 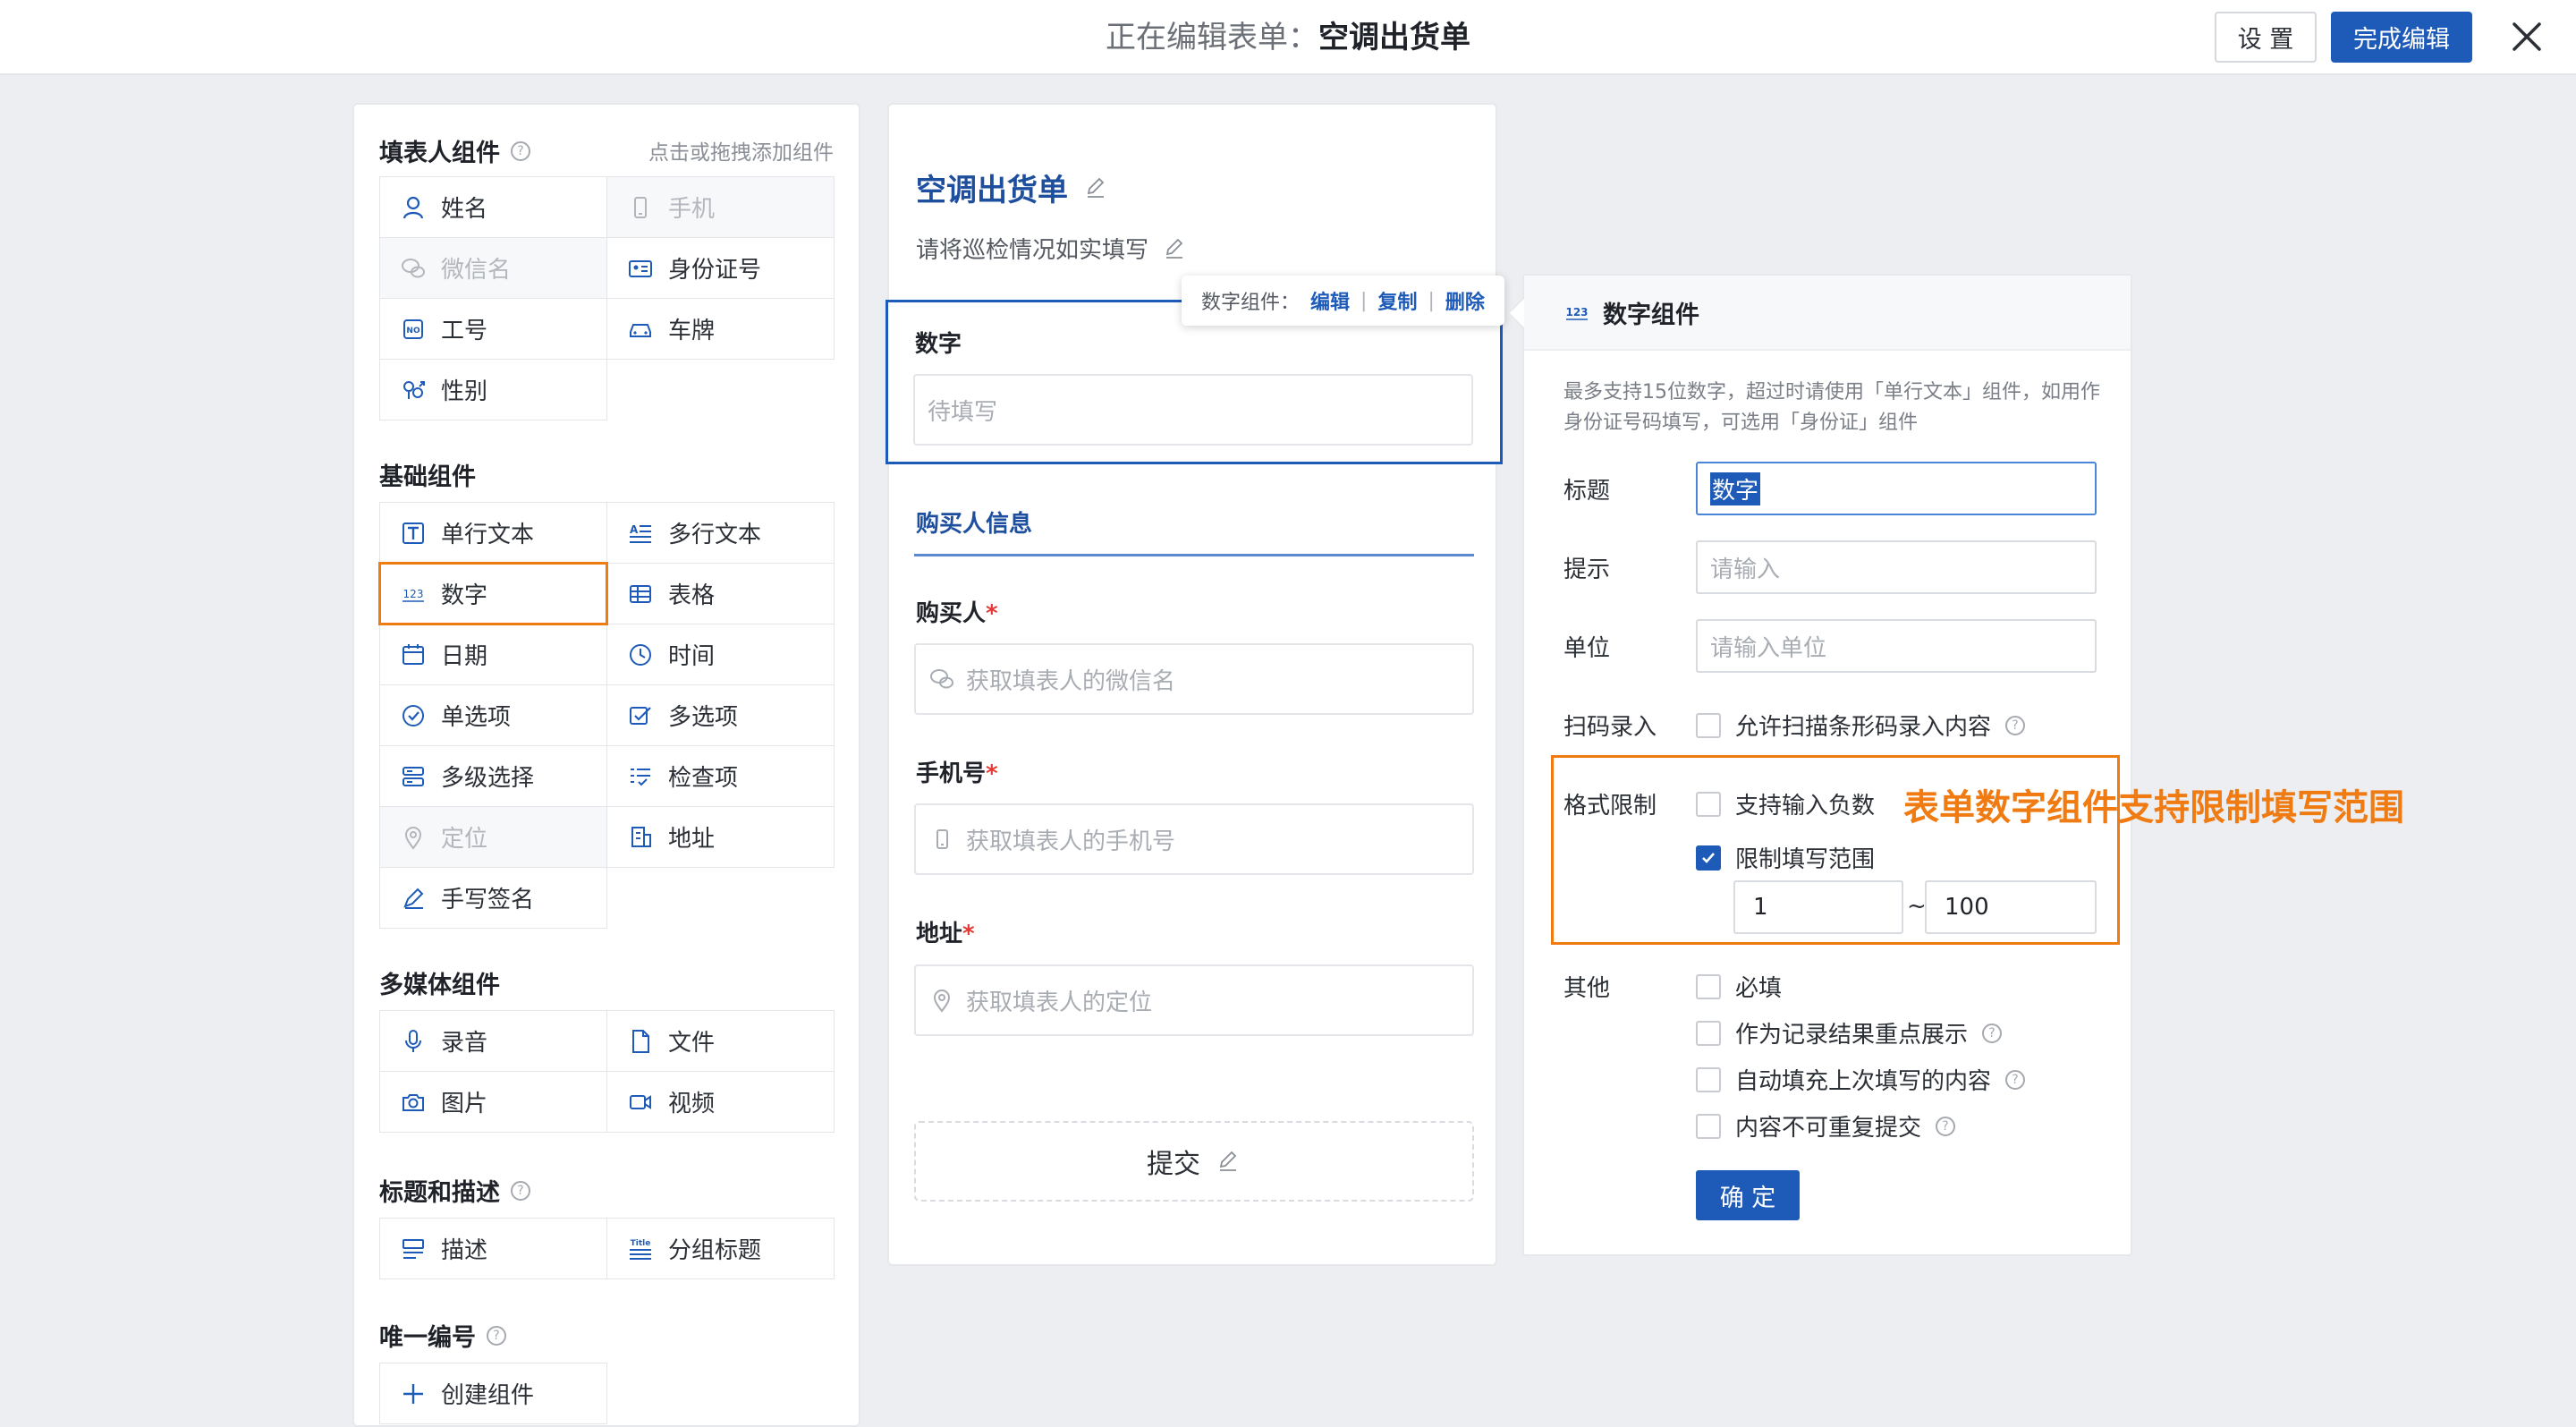 I want to click on component-name: 姓名, so click(x=493, y=207).